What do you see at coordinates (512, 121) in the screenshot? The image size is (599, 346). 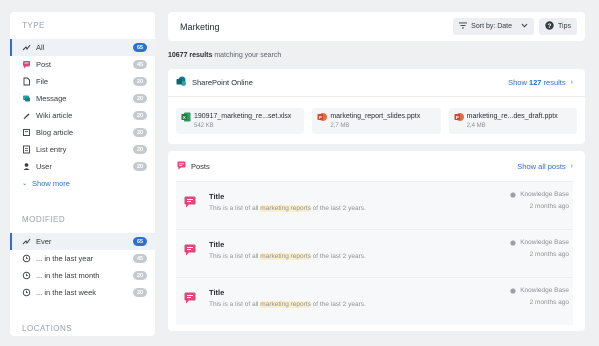 I see `file-card: P marketing_re...des_draft.pptx 2,4 MB` at bounding box center [512, 121].